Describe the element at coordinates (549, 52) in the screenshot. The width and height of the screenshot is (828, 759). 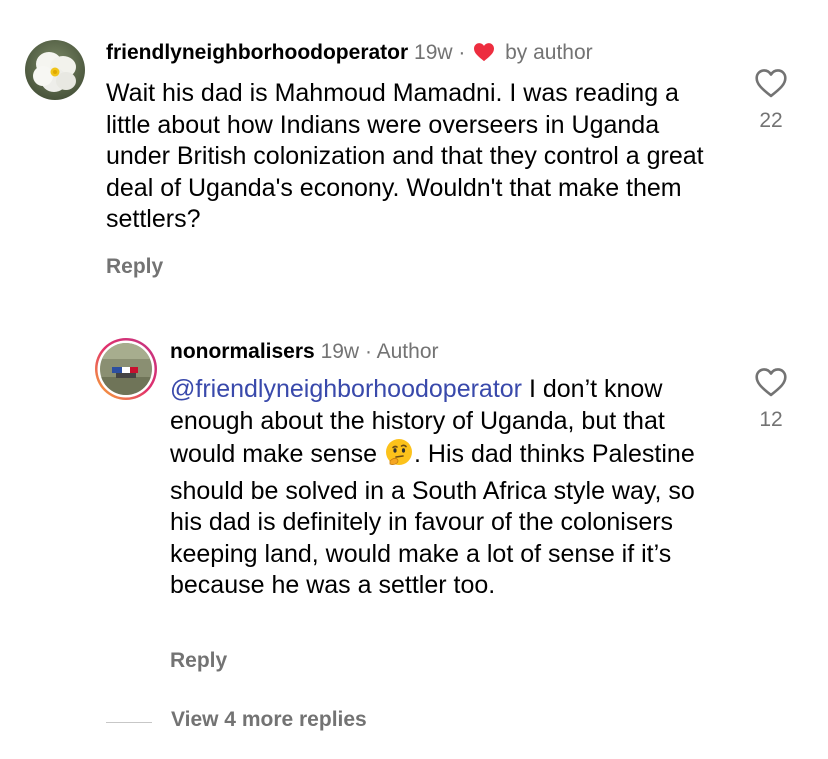
I see `liked-by-author-label: by author` at that location.